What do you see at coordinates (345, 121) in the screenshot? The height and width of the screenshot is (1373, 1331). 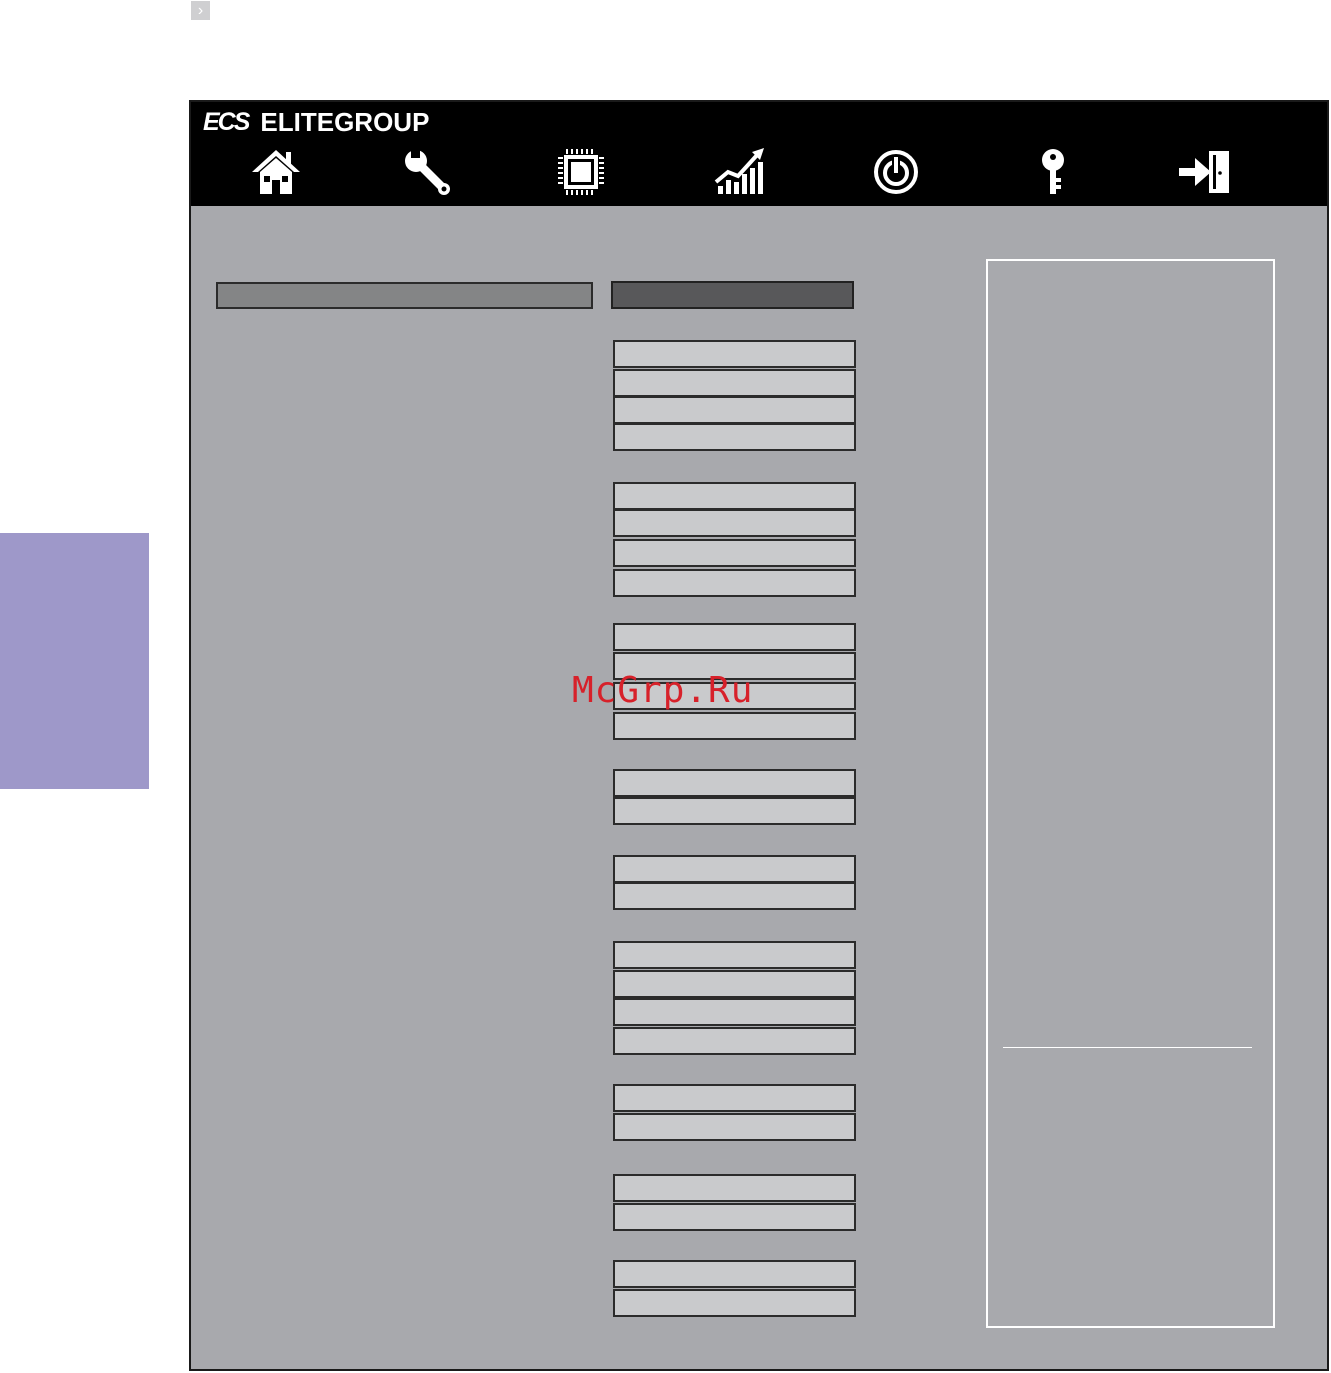 I see `brand-name: ELITEGROUP` at bounding box center [345, 121].